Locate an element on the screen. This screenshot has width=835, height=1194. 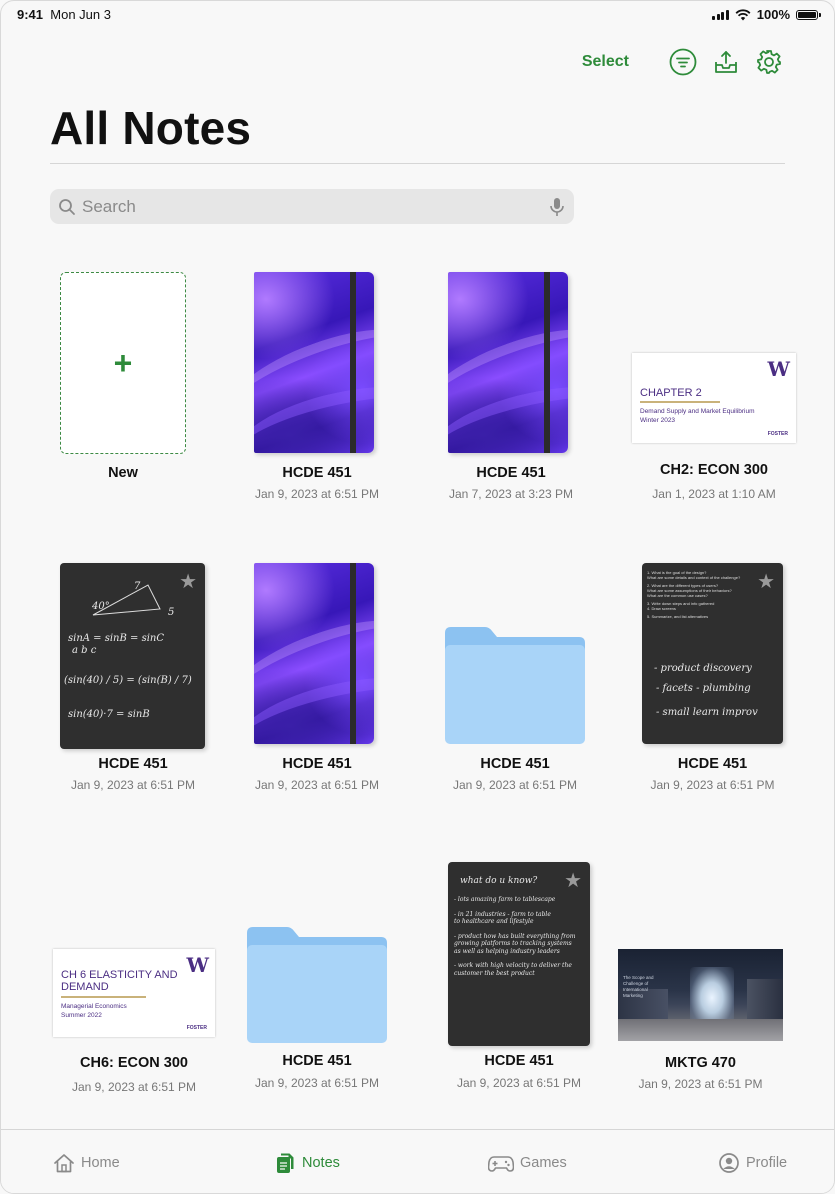
triangle-sketch is located at coordinates (126, 600).